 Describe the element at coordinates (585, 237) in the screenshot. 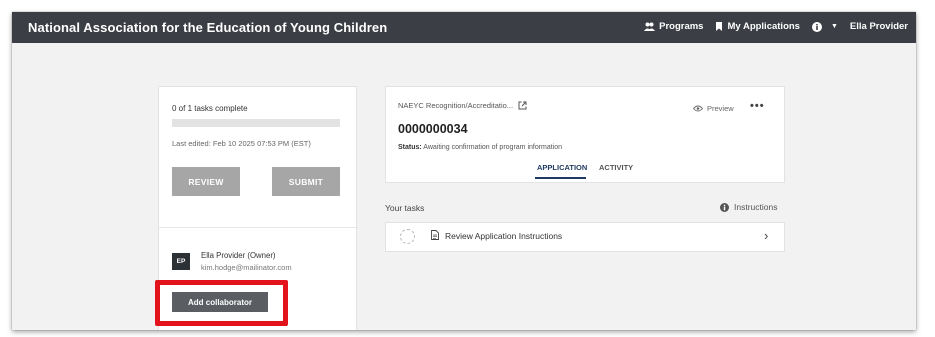

I see `task-row: Review Application Instructions ›` at that location.